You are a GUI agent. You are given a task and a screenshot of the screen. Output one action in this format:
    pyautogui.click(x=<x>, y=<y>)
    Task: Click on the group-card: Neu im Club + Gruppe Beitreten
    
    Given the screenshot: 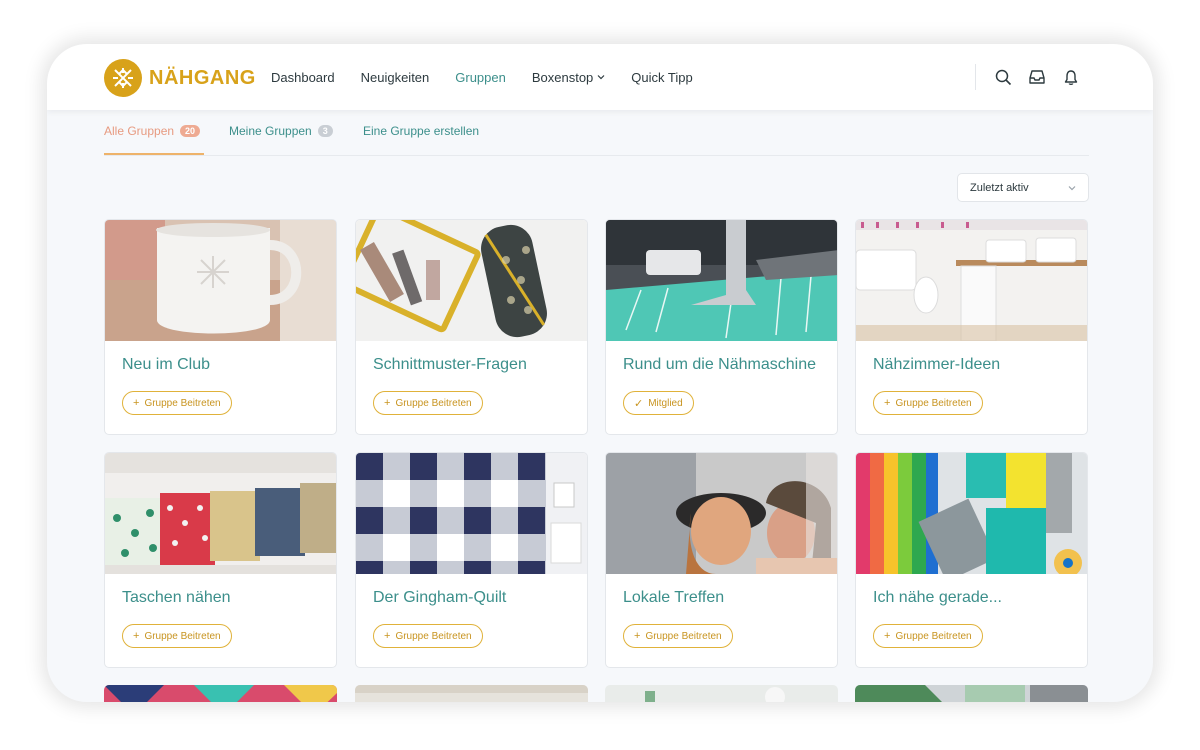 What is the action you would take?
    pyautogui.click(x=220, y=327)
    